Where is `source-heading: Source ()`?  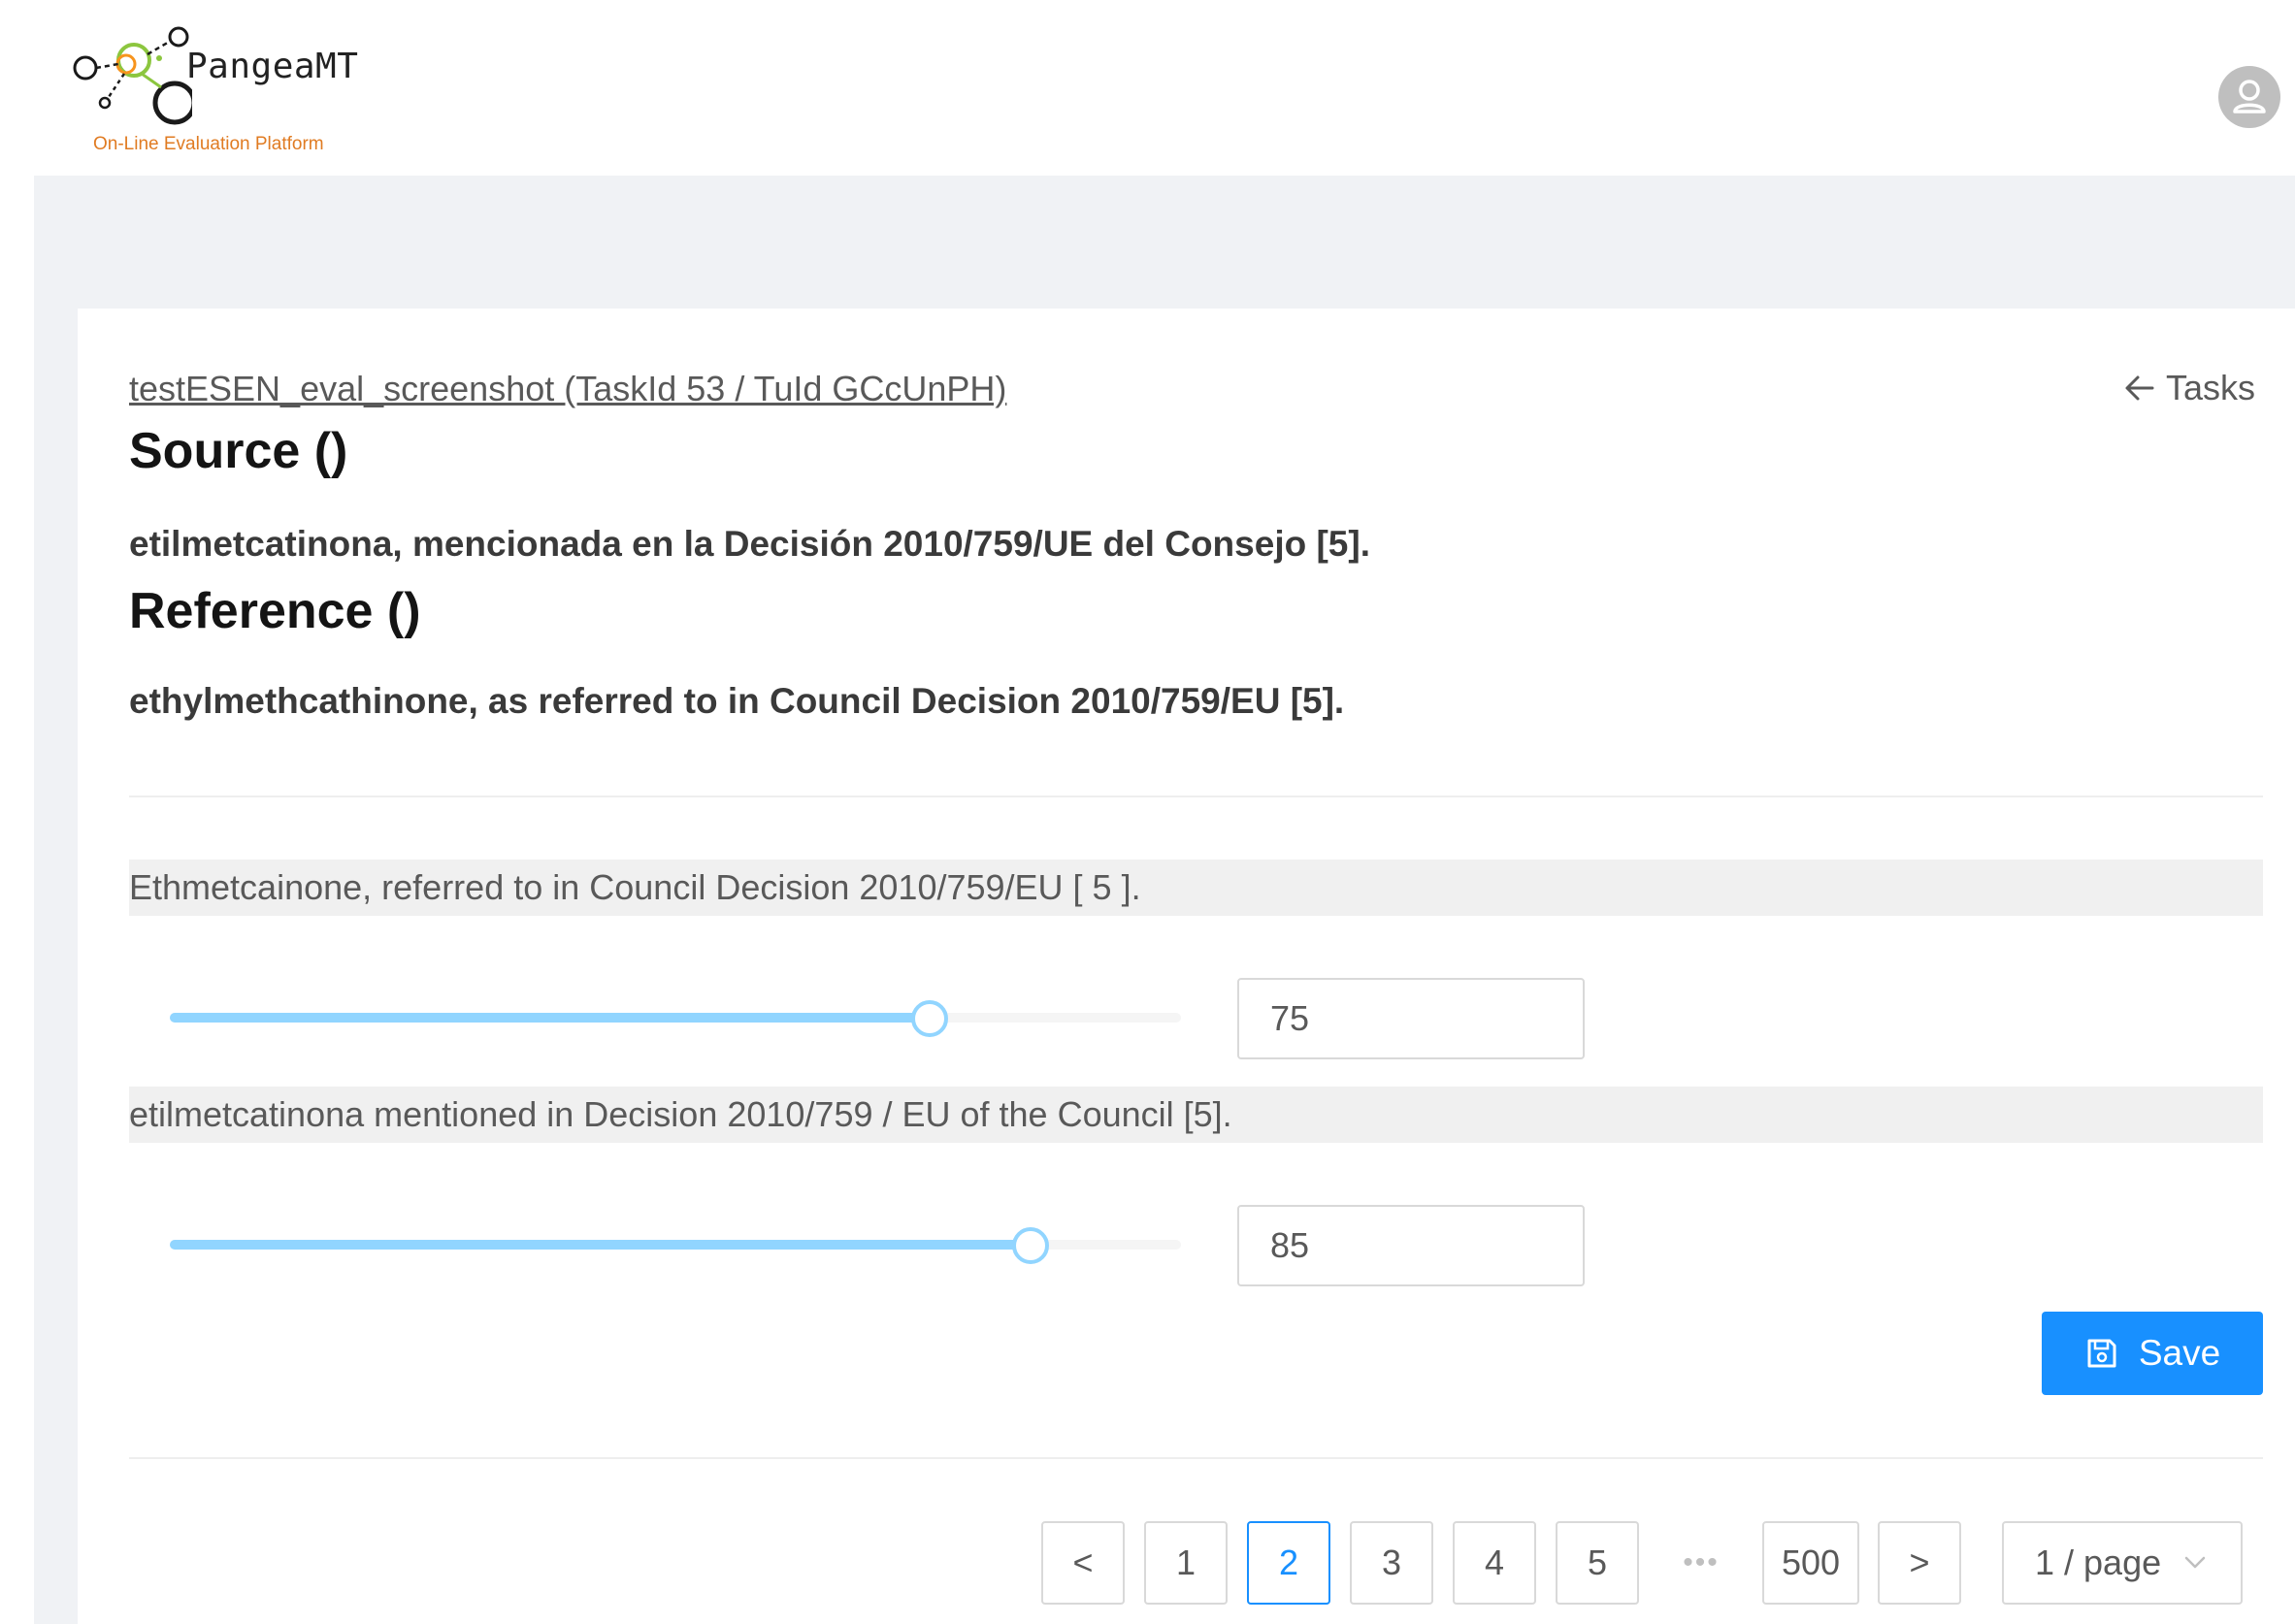 source-heading: Source () is located at coordinates (238, 451).